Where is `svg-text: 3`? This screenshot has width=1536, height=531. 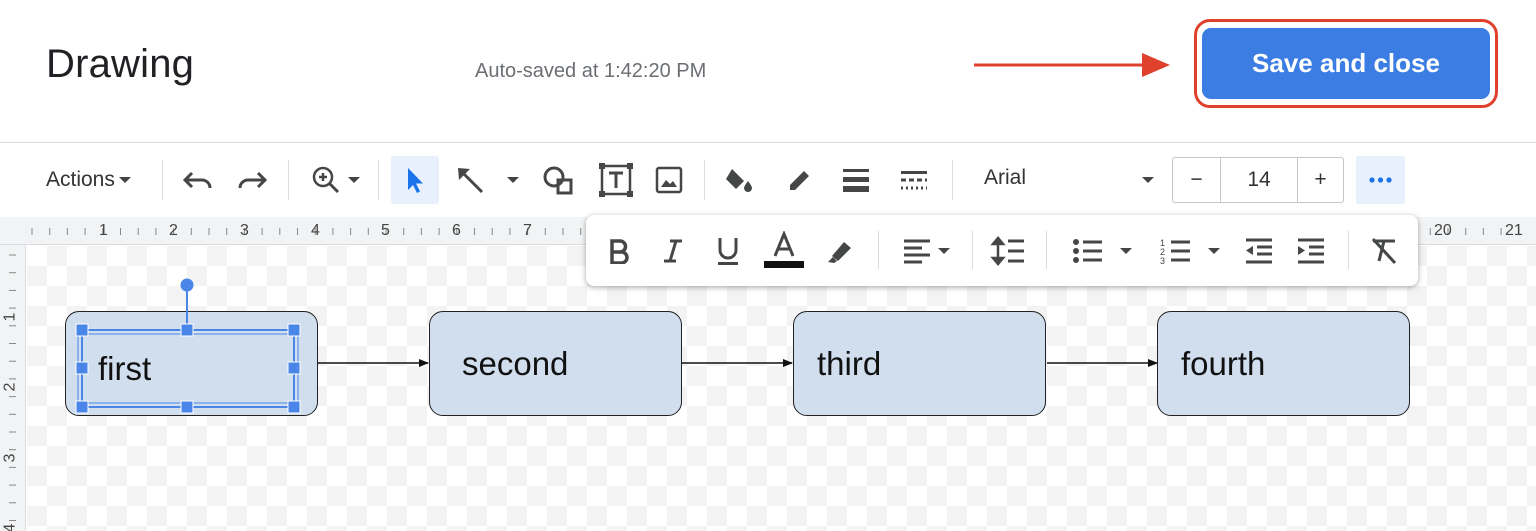 svg-text: 3 is located at coordinates (1162, 260).